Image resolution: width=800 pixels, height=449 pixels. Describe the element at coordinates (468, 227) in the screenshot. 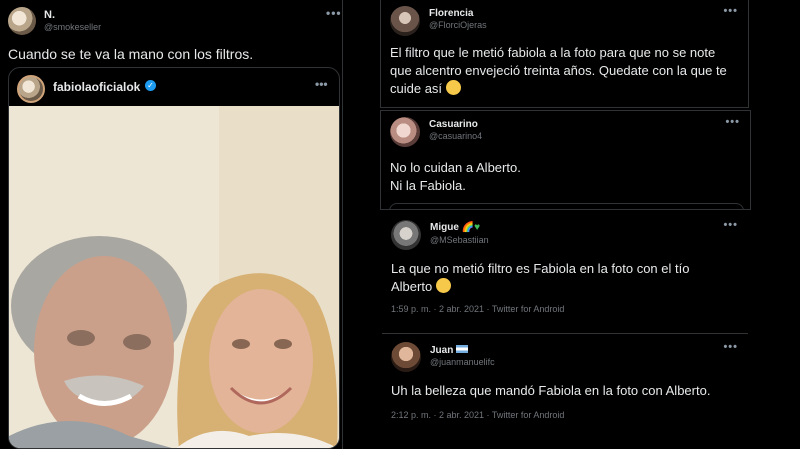

I see `rainbow-emoji-icon: 🌈` at that location.